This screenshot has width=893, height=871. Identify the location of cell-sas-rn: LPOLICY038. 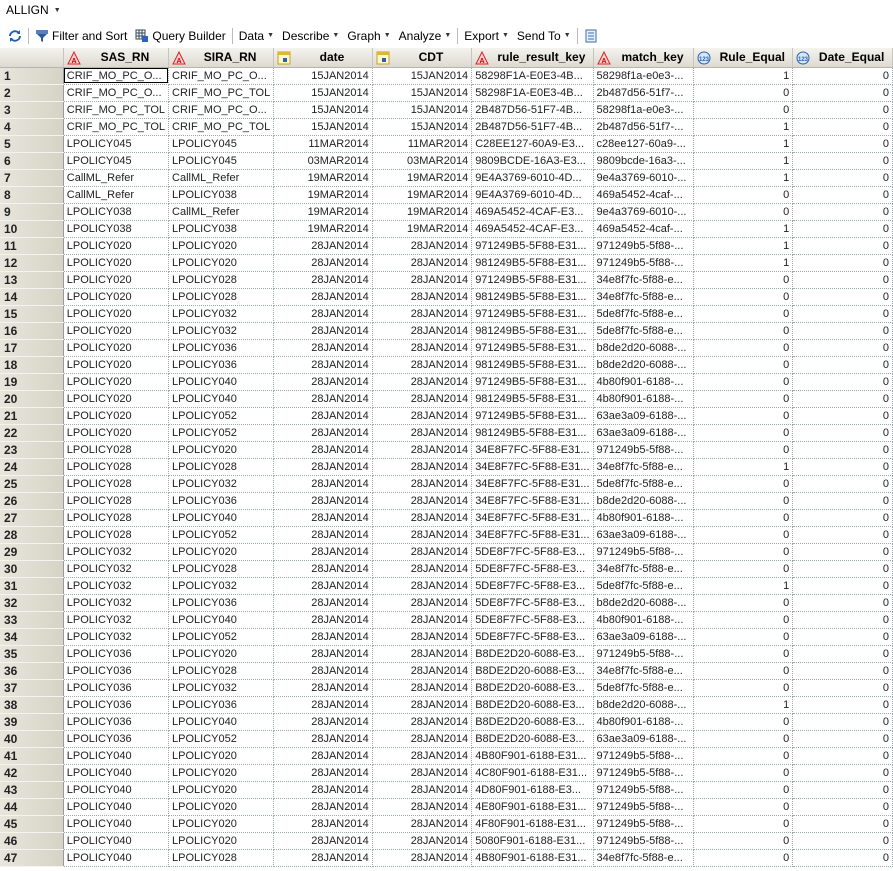
(116, 229).